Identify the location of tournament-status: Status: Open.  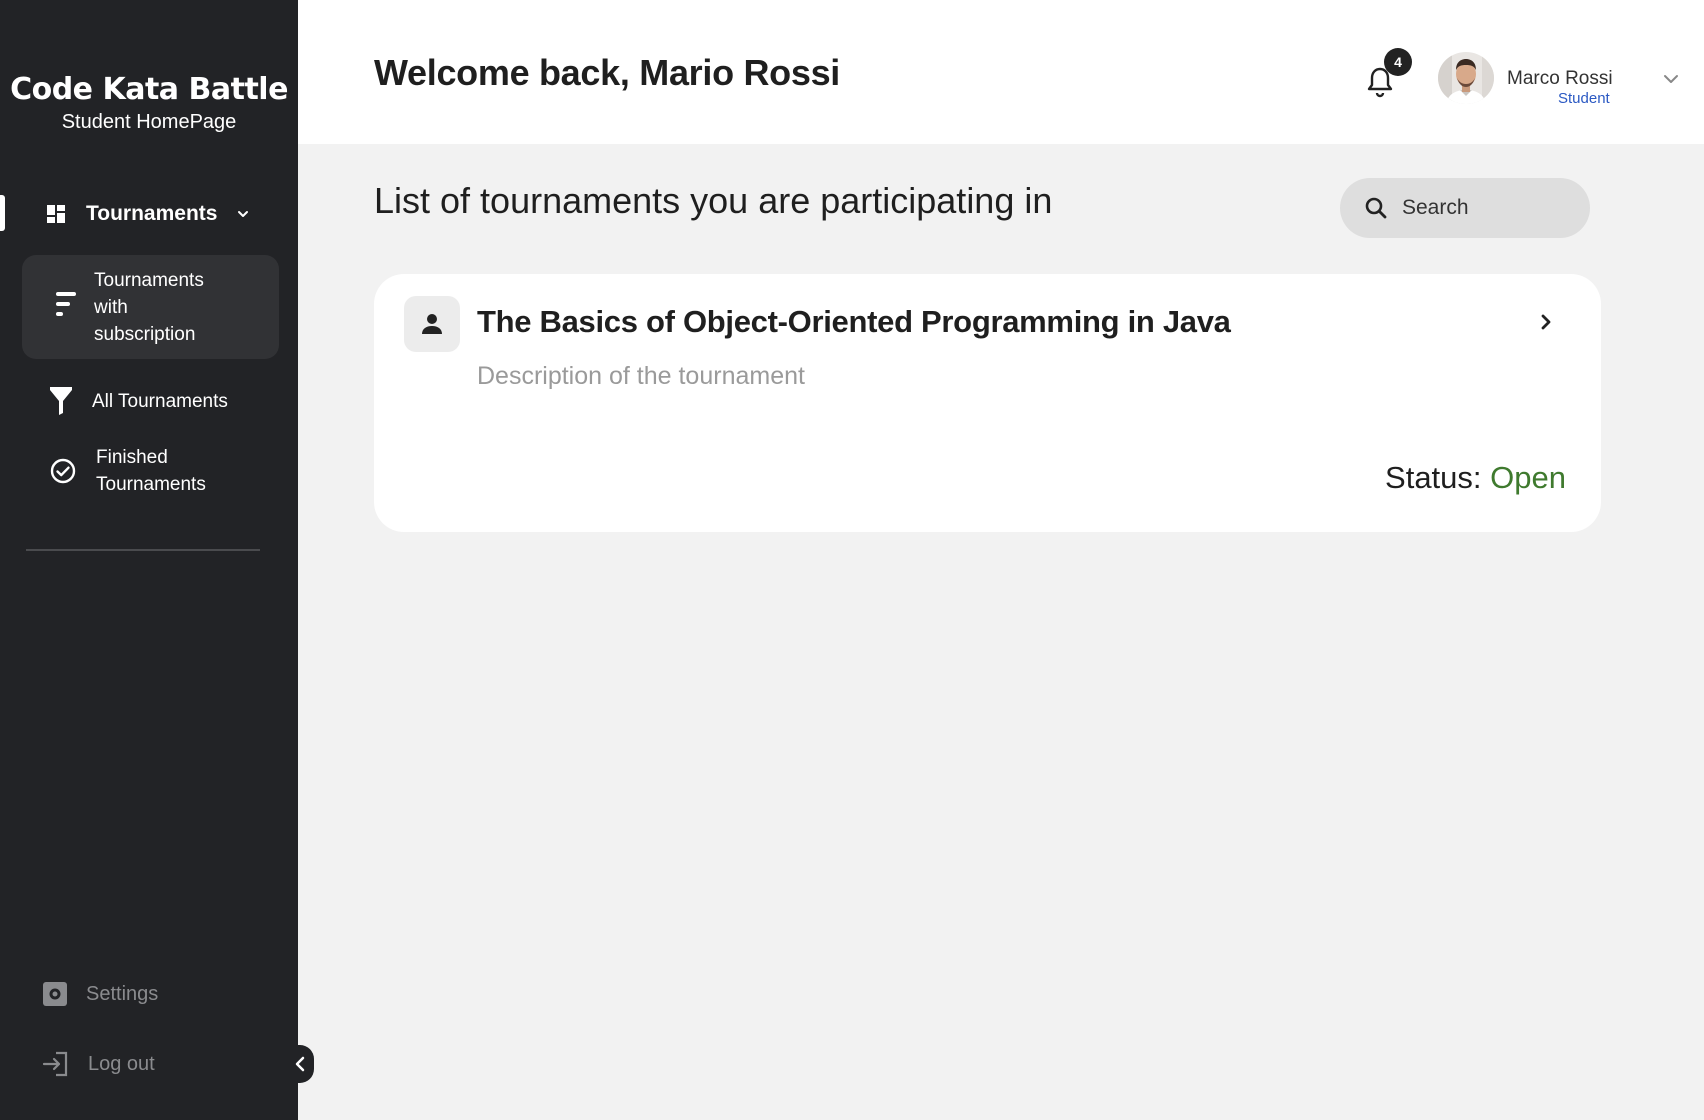
(1475, 478).